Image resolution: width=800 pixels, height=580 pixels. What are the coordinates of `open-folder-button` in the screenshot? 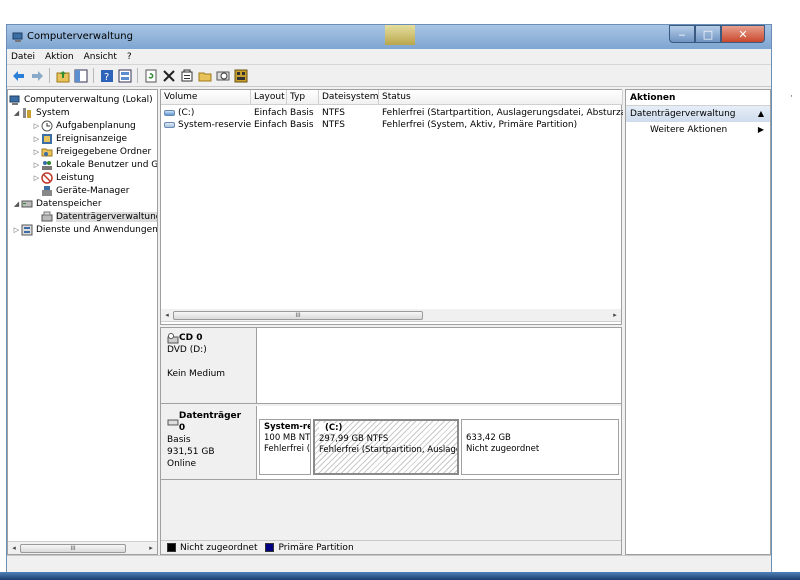 It's located at (204, 75).